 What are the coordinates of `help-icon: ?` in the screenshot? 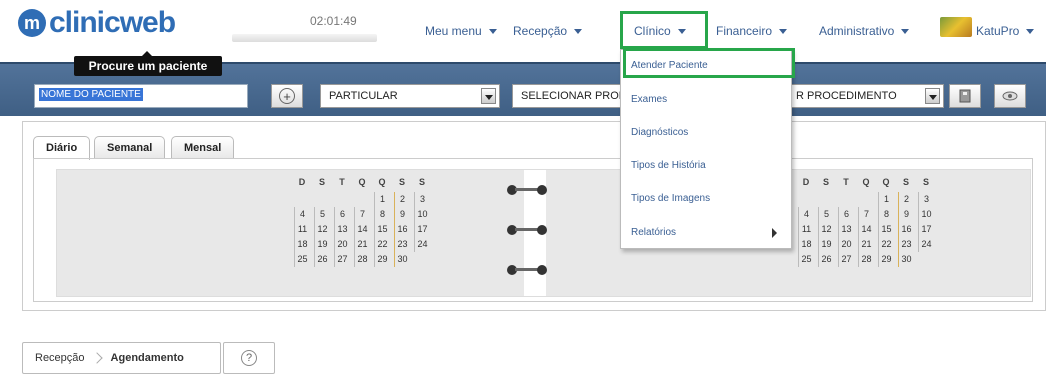 It's located at (249, 358).